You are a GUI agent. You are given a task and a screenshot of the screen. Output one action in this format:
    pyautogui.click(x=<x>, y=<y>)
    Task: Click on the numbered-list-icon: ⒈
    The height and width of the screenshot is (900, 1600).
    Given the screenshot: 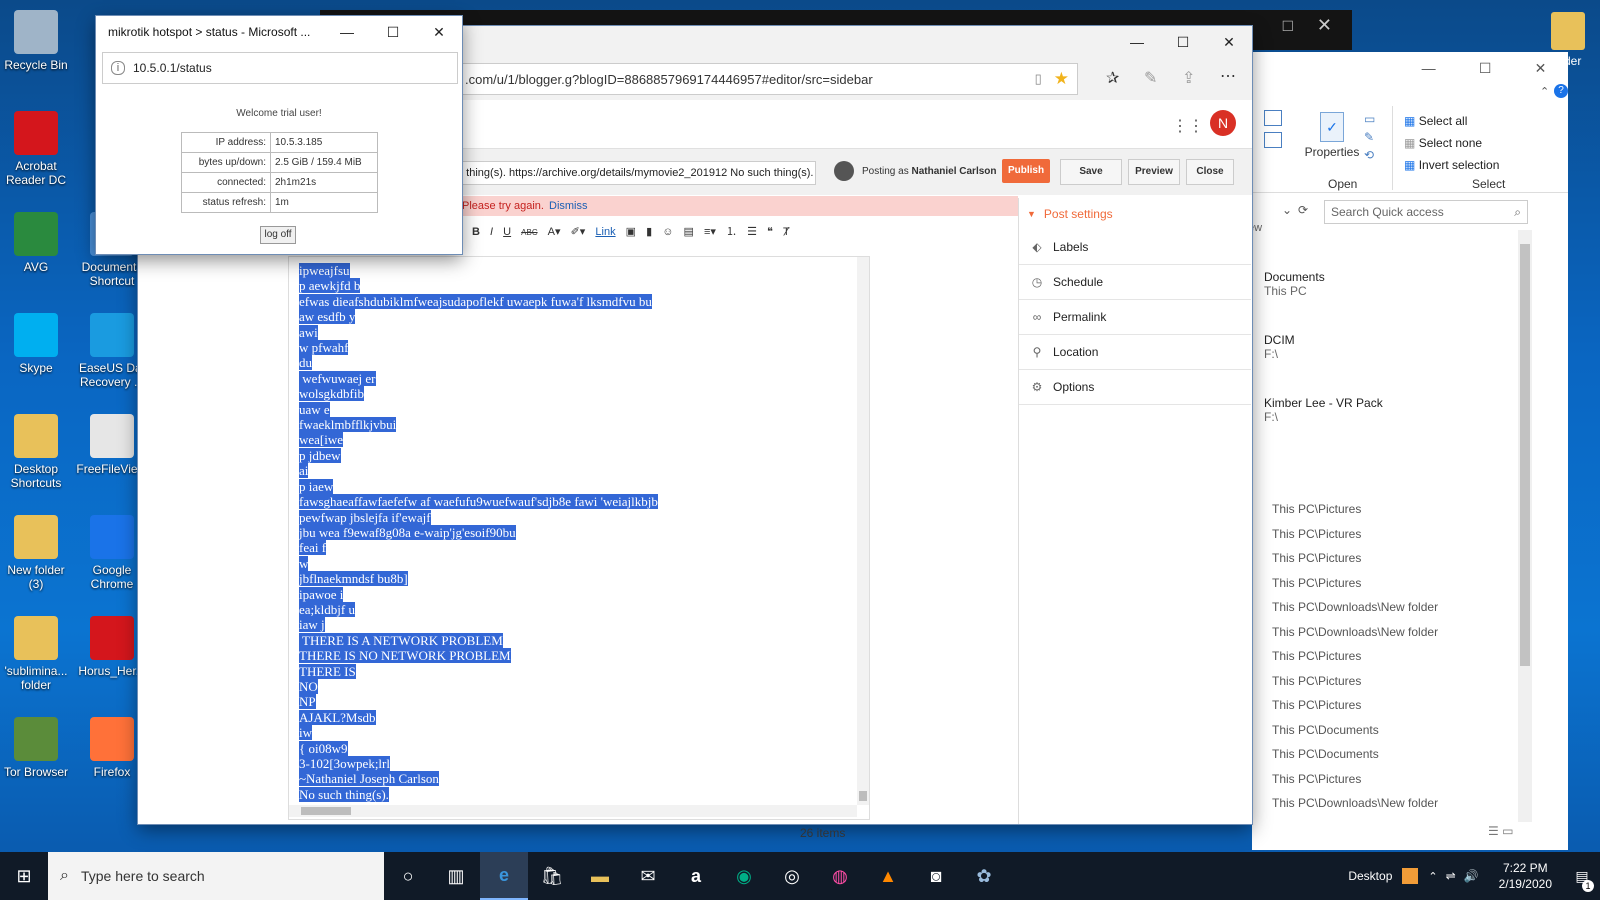 What is the action you would take?
    pyautogui.click(x=731, y=232)
    